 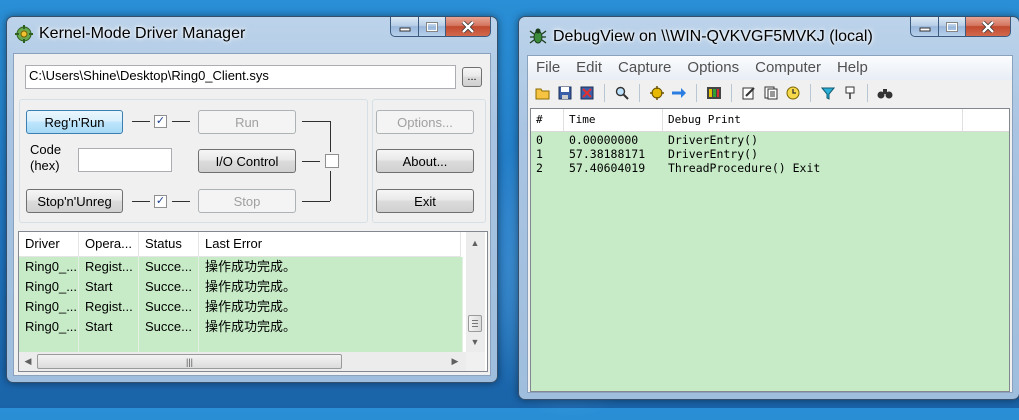 What do you see at coordinates (49, 244) in the screenshot?
I see `column-header-driver: Driver` at bounding box center [49, 244].